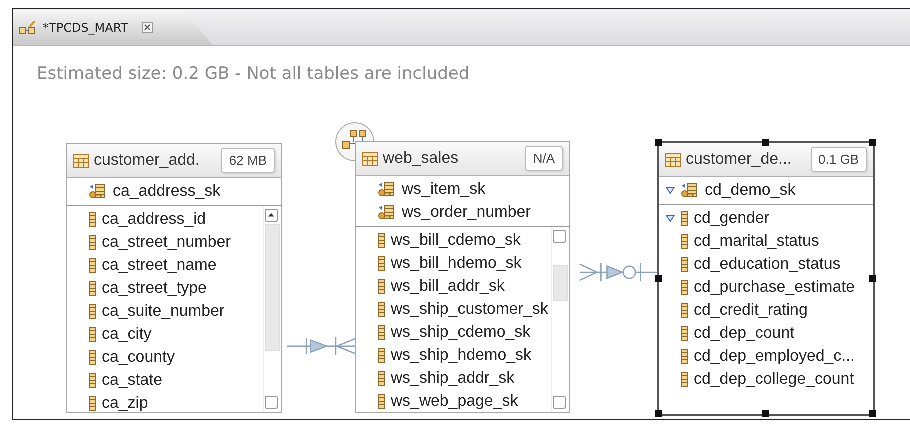 This screenshot has width=910, height=424. What do you see at coordinates (766, 264) in the screenshot?
I see `column-row: cd_education_status` at bounding box center [766, 264].